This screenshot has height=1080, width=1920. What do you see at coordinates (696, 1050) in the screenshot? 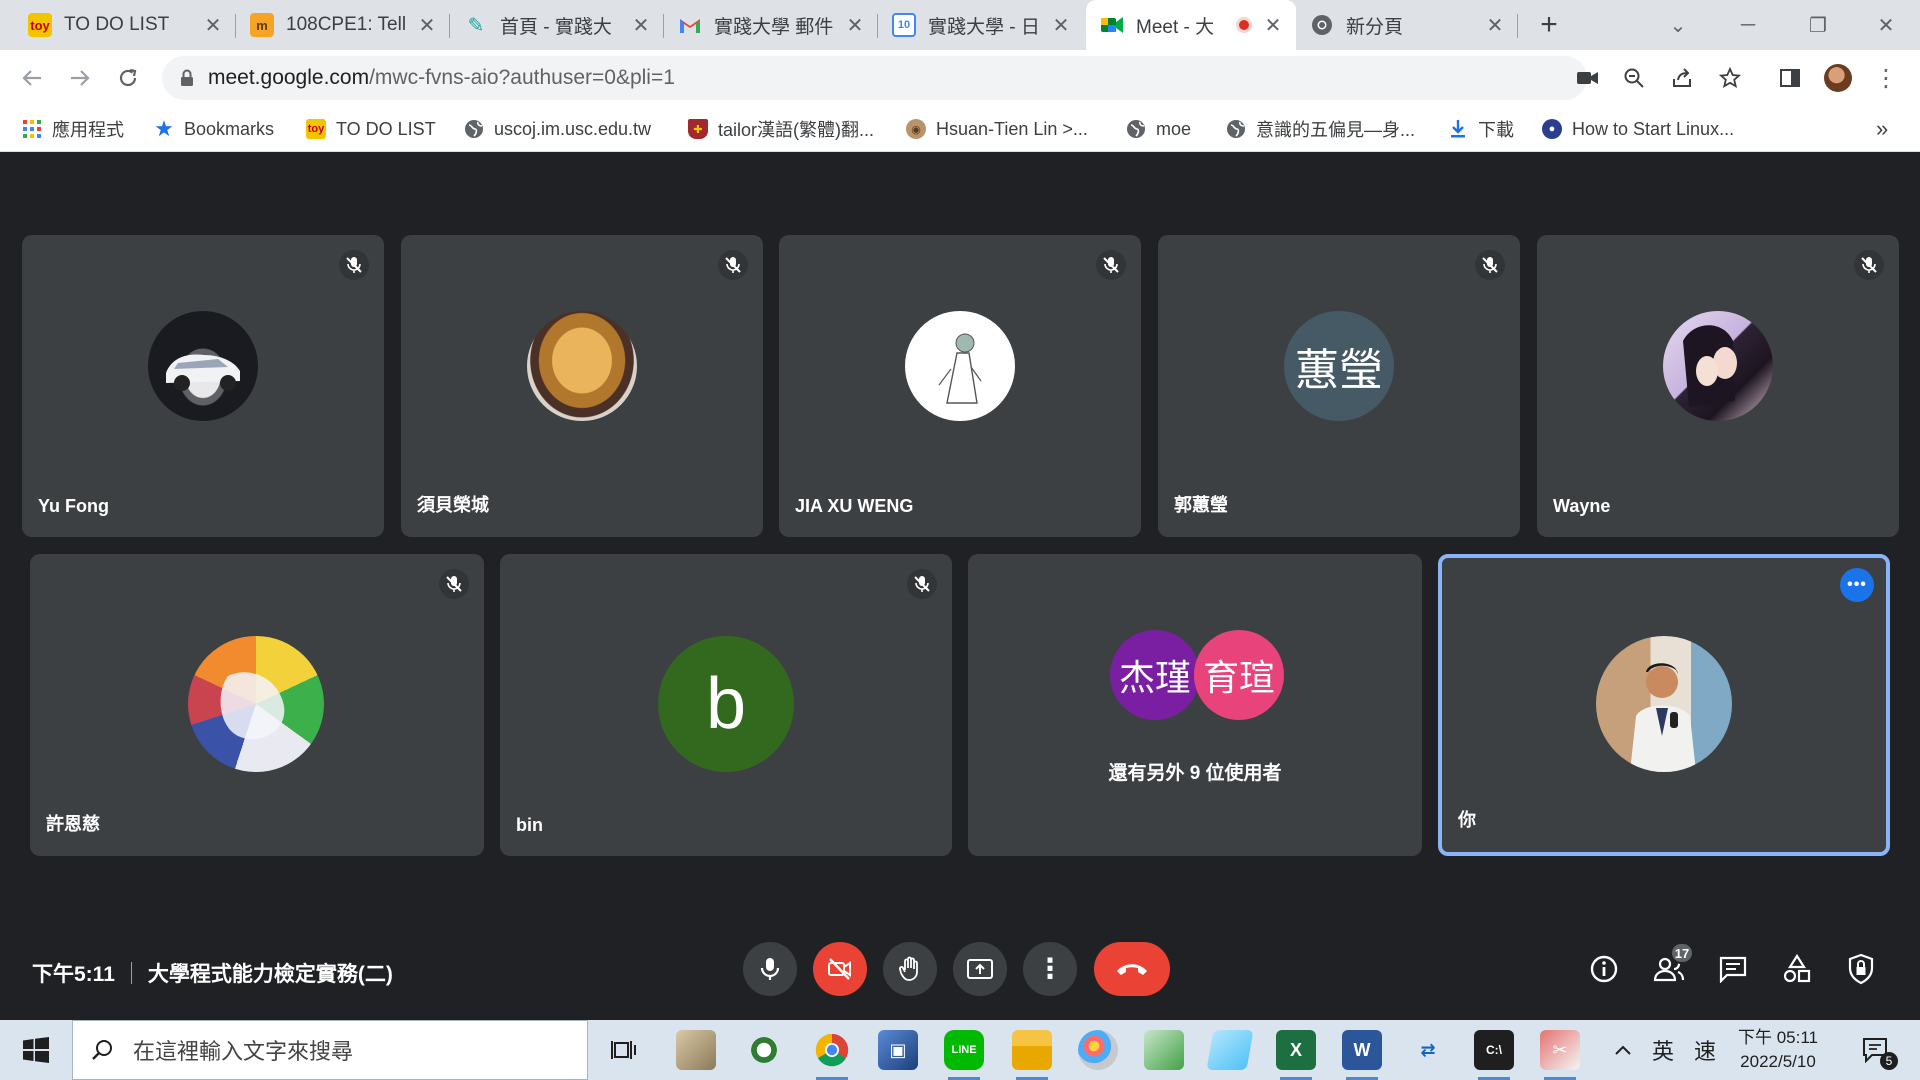
I see `scanner-app-icon` at bounding box center [696, 1050].